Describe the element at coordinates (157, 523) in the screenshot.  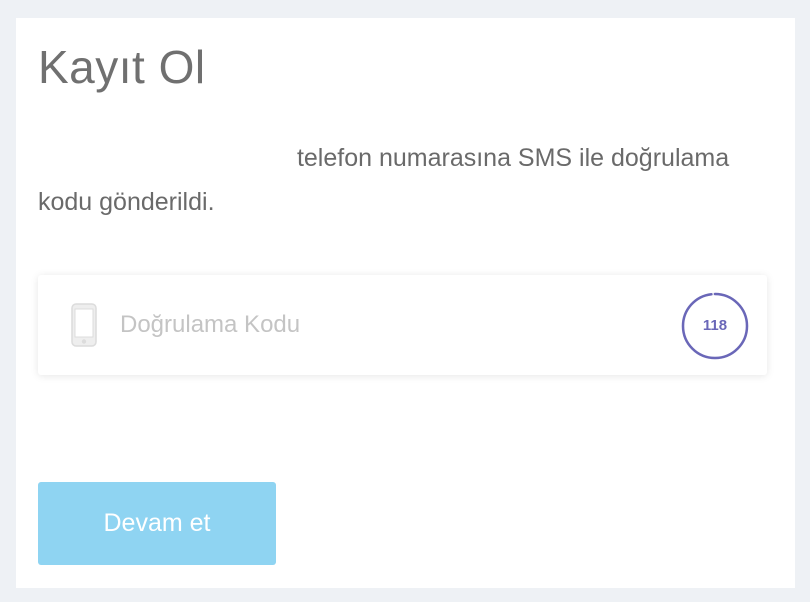
I see `continue-button: Devam et` at that location.